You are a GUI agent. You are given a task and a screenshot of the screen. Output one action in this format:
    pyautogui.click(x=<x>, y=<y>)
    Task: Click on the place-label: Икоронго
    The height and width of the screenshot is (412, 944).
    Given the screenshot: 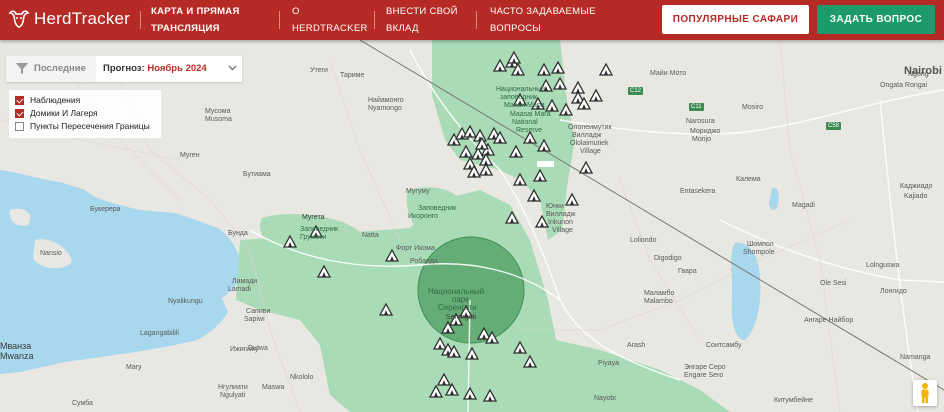 What is the action you would take?
    pyautogui.click(x=423, y=216)
    